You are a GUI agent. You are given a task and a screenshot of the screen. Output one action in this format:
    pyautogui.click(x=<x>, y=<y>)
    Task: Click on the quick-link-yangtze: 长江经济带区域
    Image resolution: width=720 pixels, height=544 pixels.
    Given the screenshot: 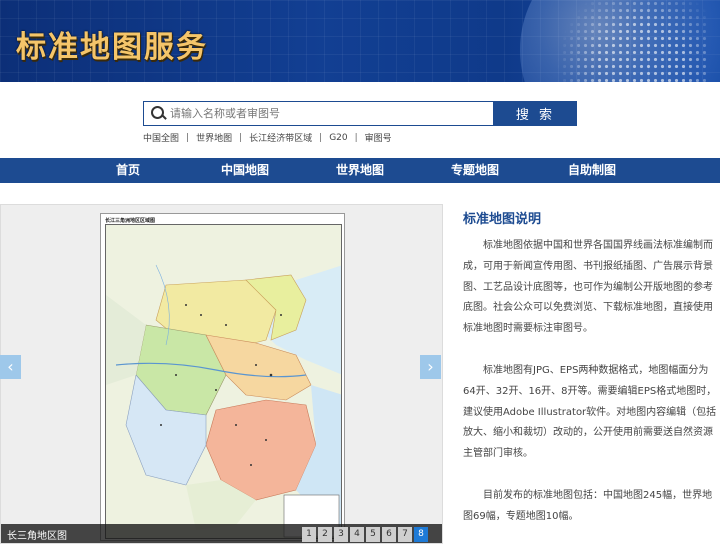 What is the action you would take?
    pyautogui.click(x=280, y=137)
    